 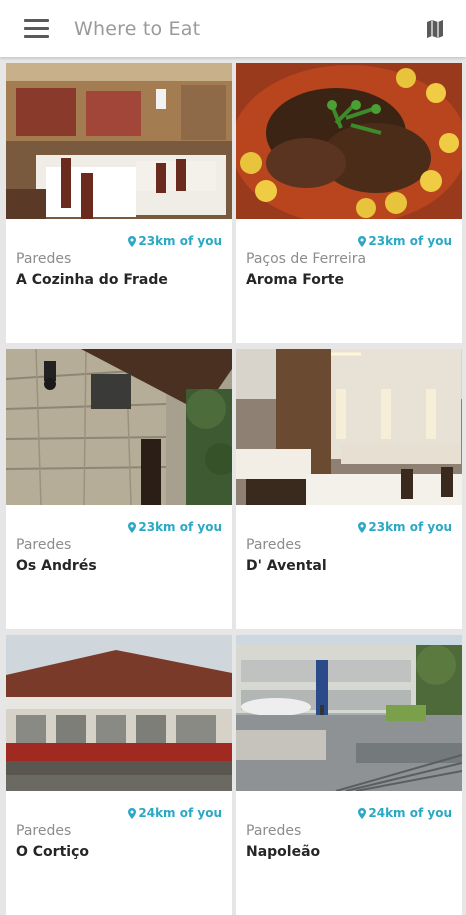 I want to click on restaurant-name: Os Andrés, so click(x=56, y=566).